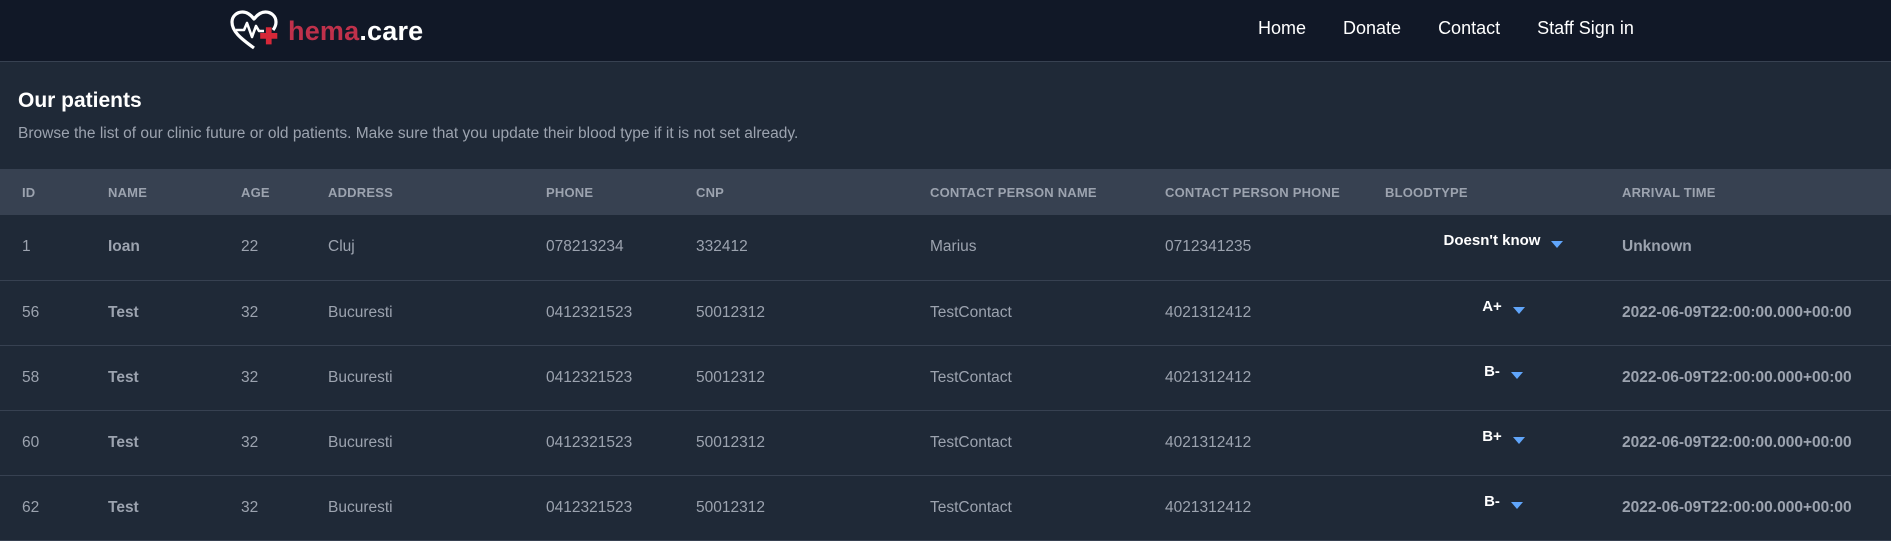 This screenshot has height=541, width=1891. I want to click on cell-id: 60, so click(31, 442).